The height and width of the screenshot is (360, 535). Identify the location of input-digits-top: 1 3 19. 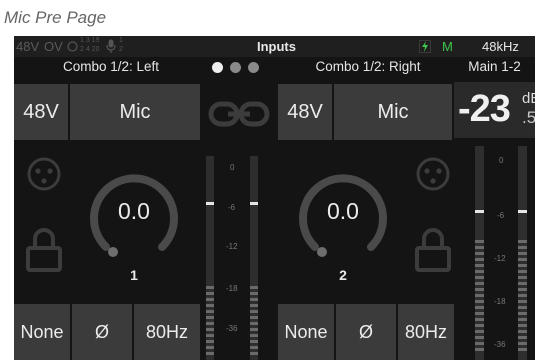
(90, 40).